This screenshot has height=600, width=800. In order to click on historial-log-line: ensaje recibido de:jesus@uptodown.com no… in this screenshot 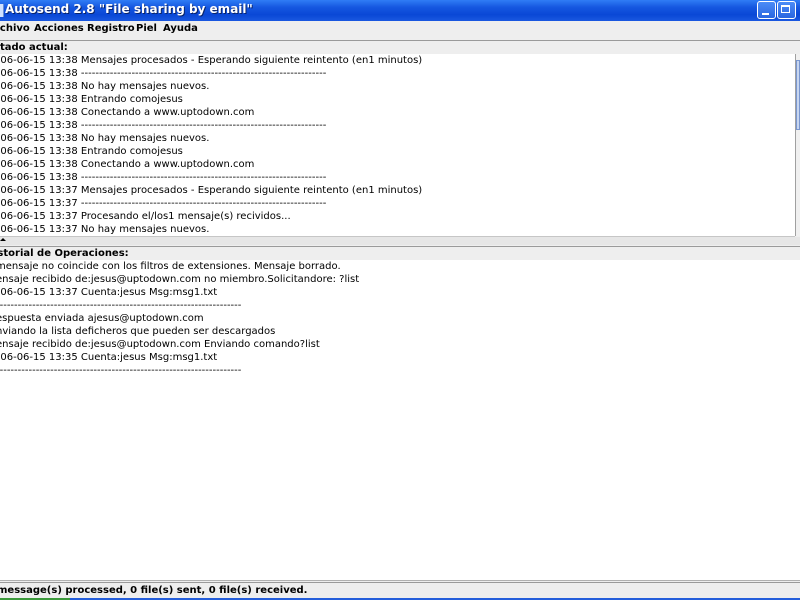, I will do `click(180, 279)`.